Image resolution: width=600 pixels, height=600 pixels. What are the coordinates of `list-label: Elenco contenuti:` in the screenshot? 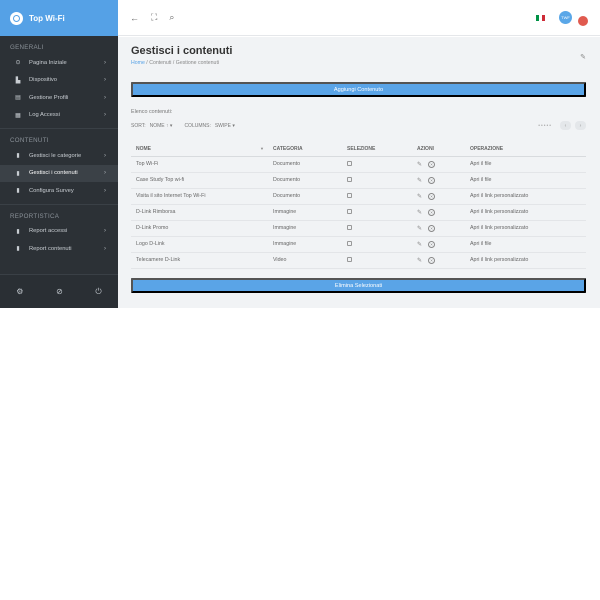 It's located at (152, 112).